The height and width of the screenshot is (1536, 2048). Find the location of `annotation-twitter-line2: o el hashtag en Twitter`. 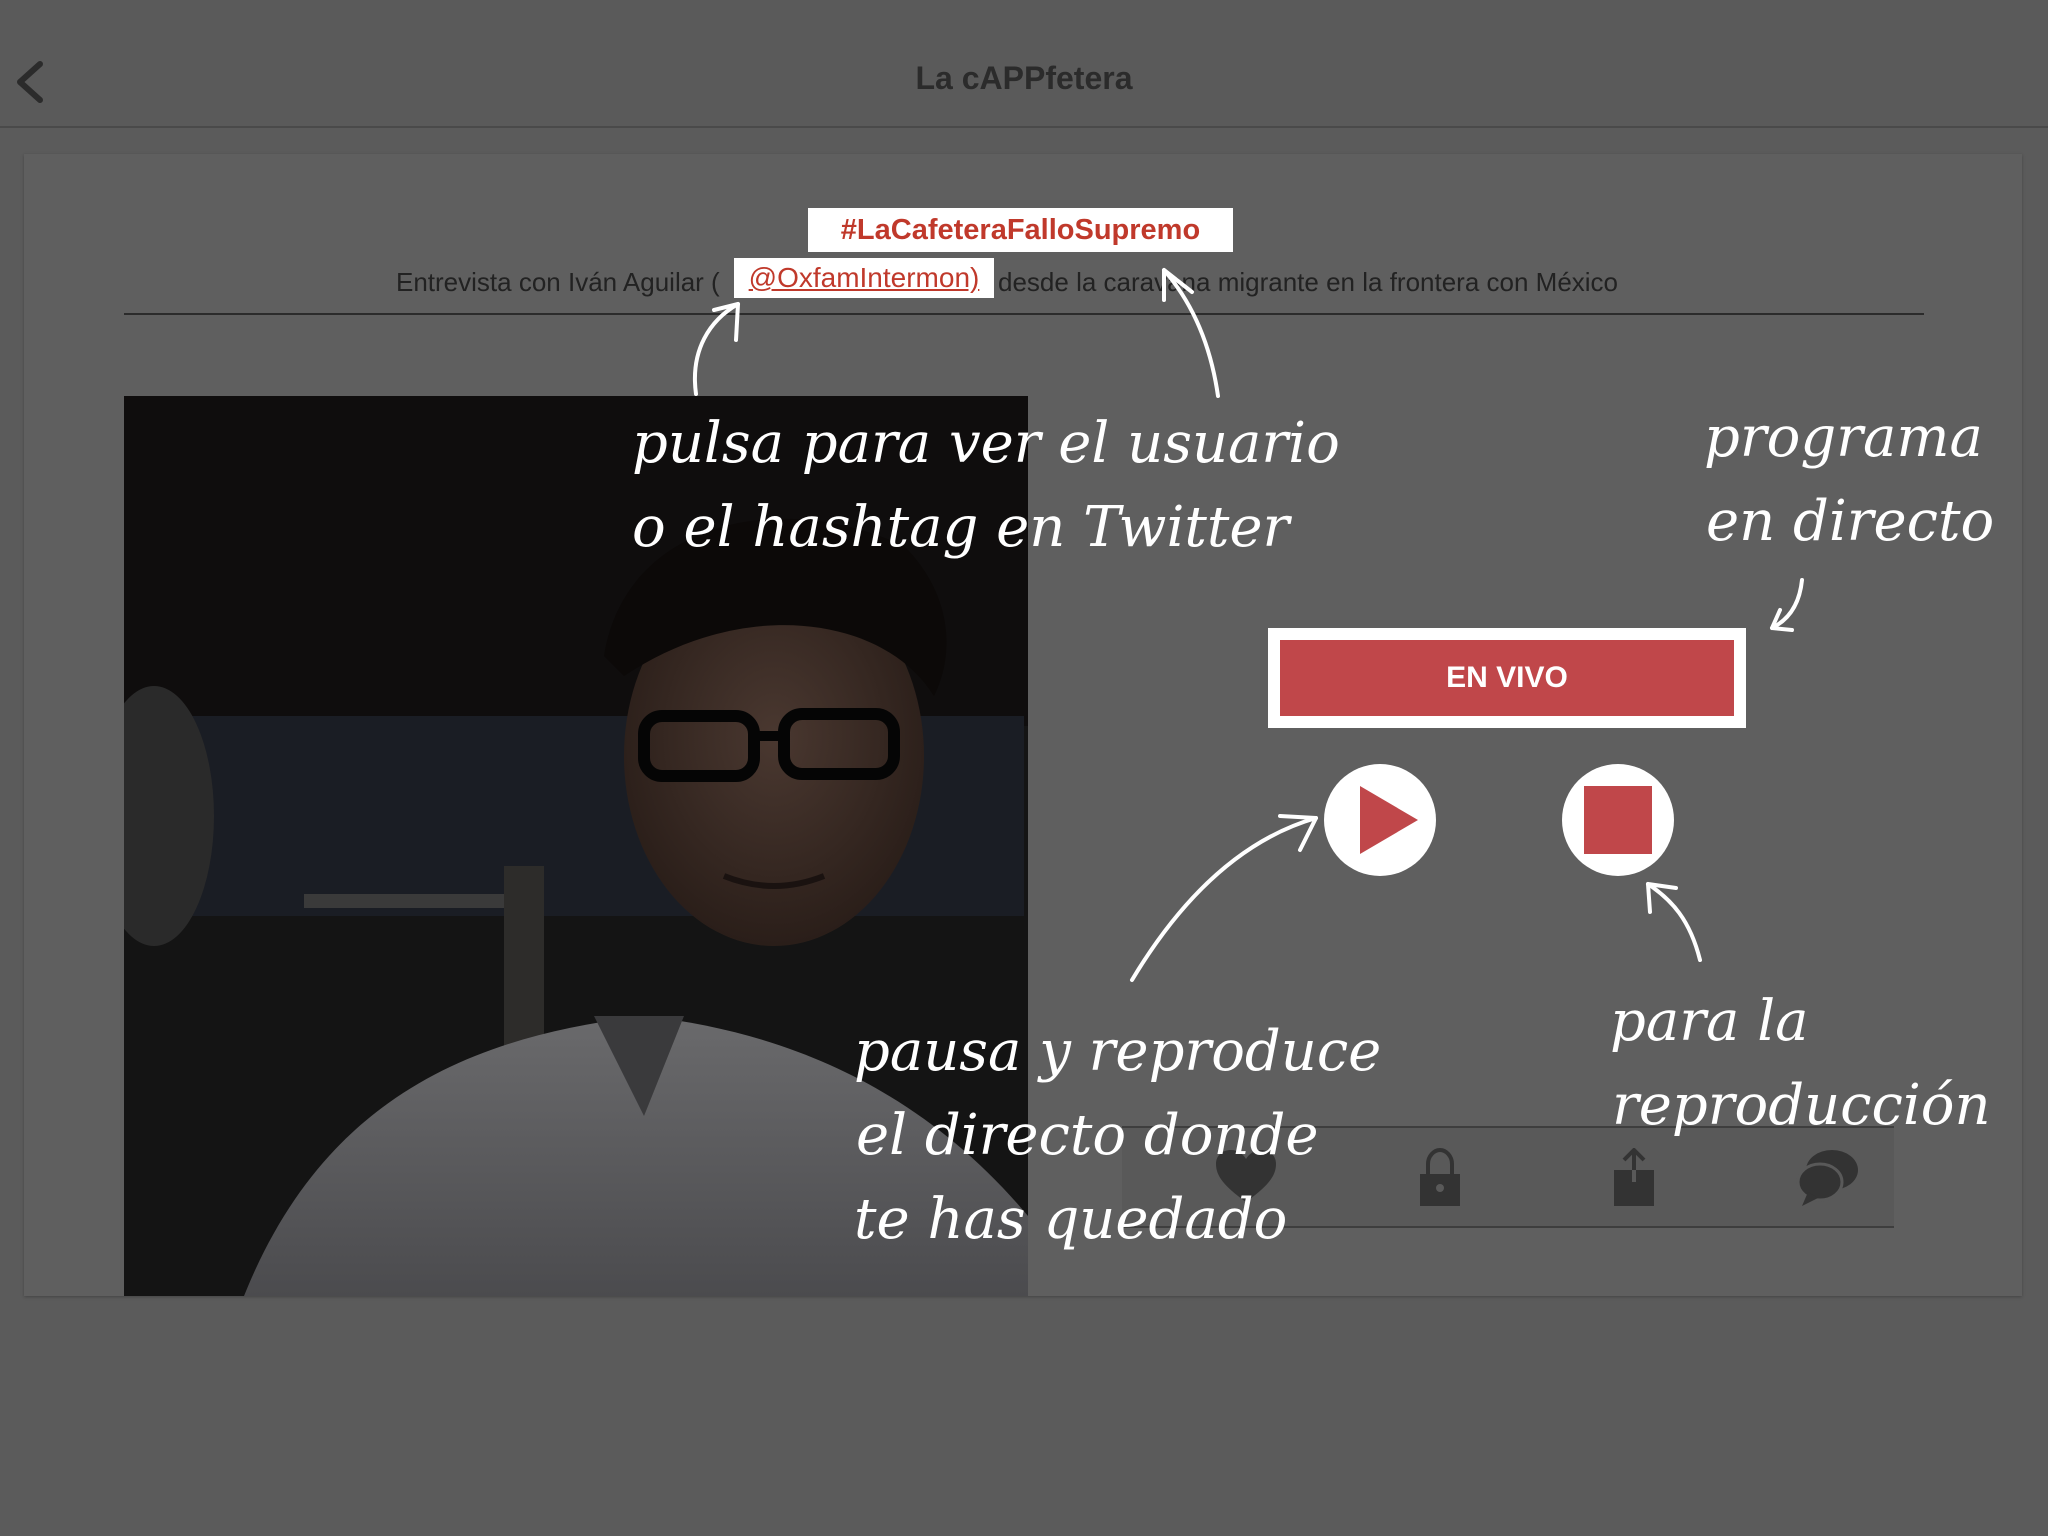

annotation-twitter-line2: o el hashtag en Twitter is located at coordinates (961, 527).